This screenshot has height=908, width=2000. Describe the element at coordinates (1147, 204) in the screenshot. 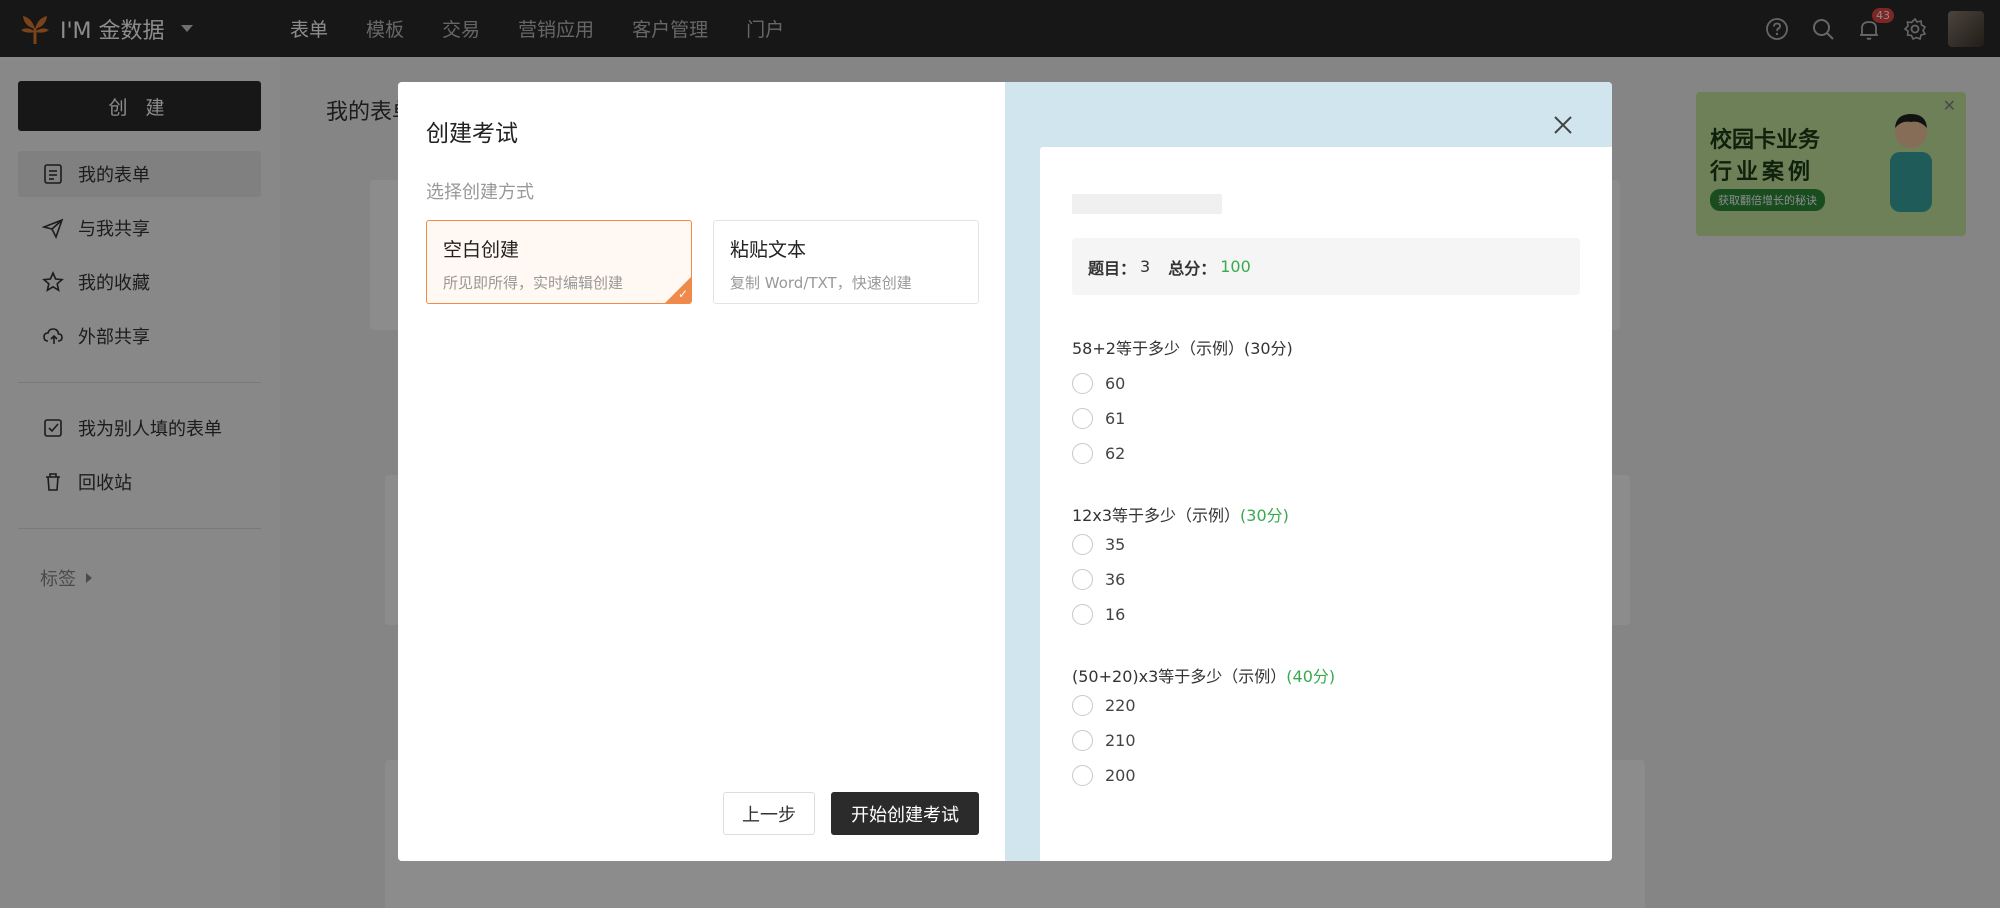

I see `title-placeholder` at that location.